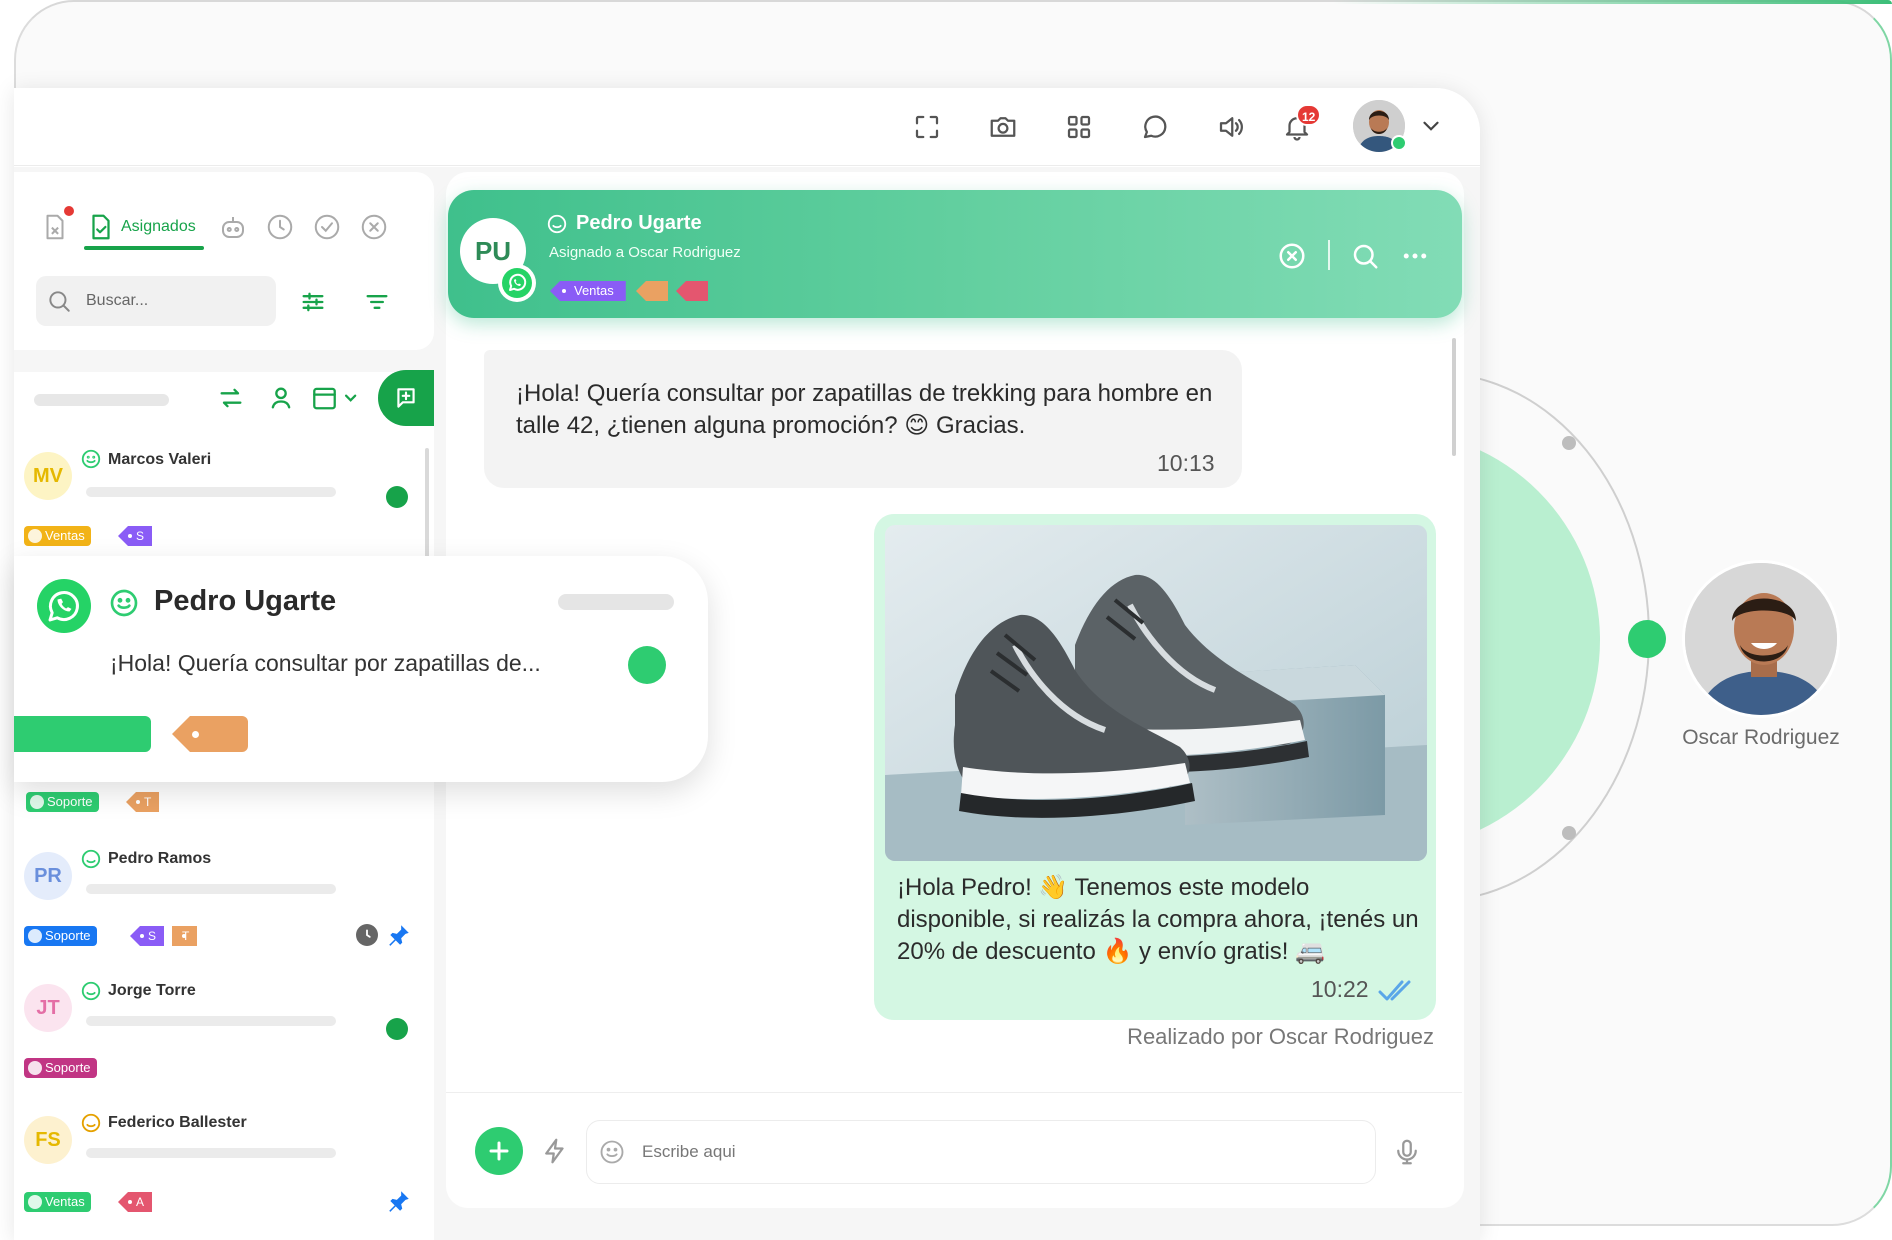 This screenshot has width=1892, height=1240. Describe the element at coordinates (177, 1123) in the screenshot. I see `conversation-name: Federico Ballester` at that location.